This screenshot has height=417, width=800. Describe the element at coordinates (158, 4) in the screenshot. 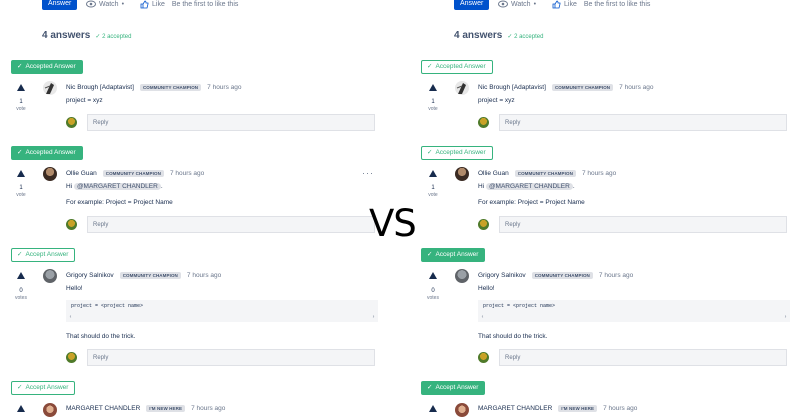

I see `like-label: Like` at that location.